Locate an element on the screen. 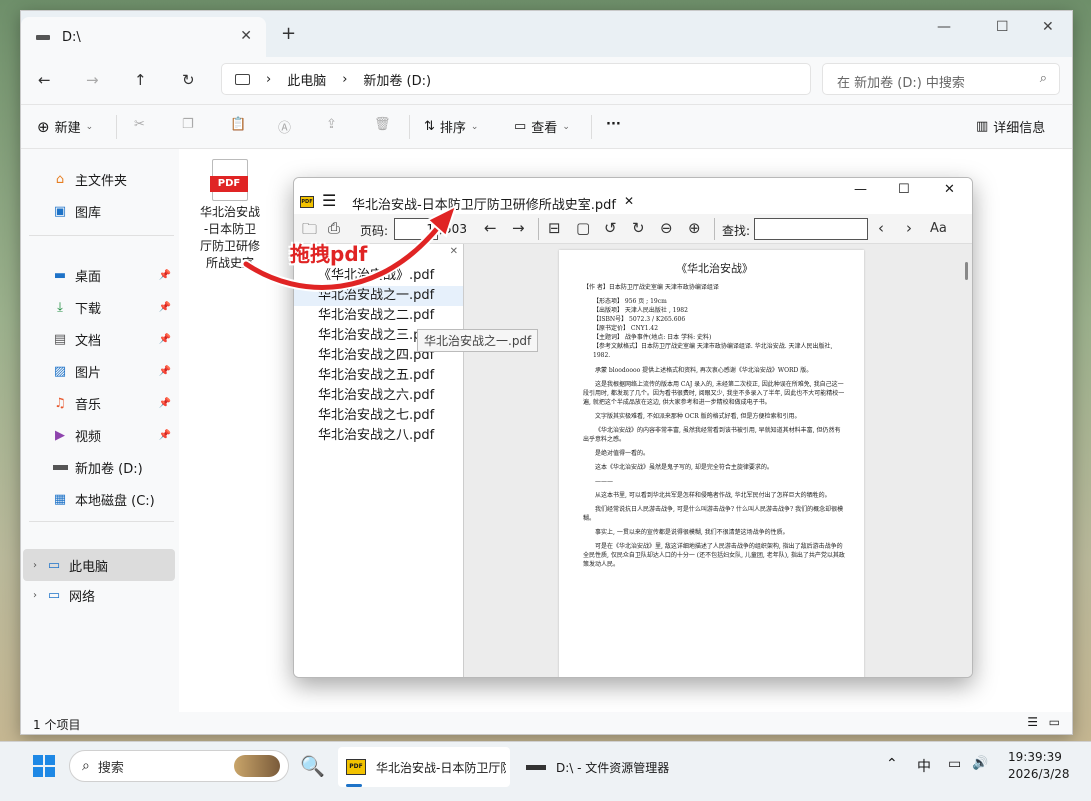 The image size is (1091, 801). fit-page-icon: ▢ is located at coordinates (583, 228).